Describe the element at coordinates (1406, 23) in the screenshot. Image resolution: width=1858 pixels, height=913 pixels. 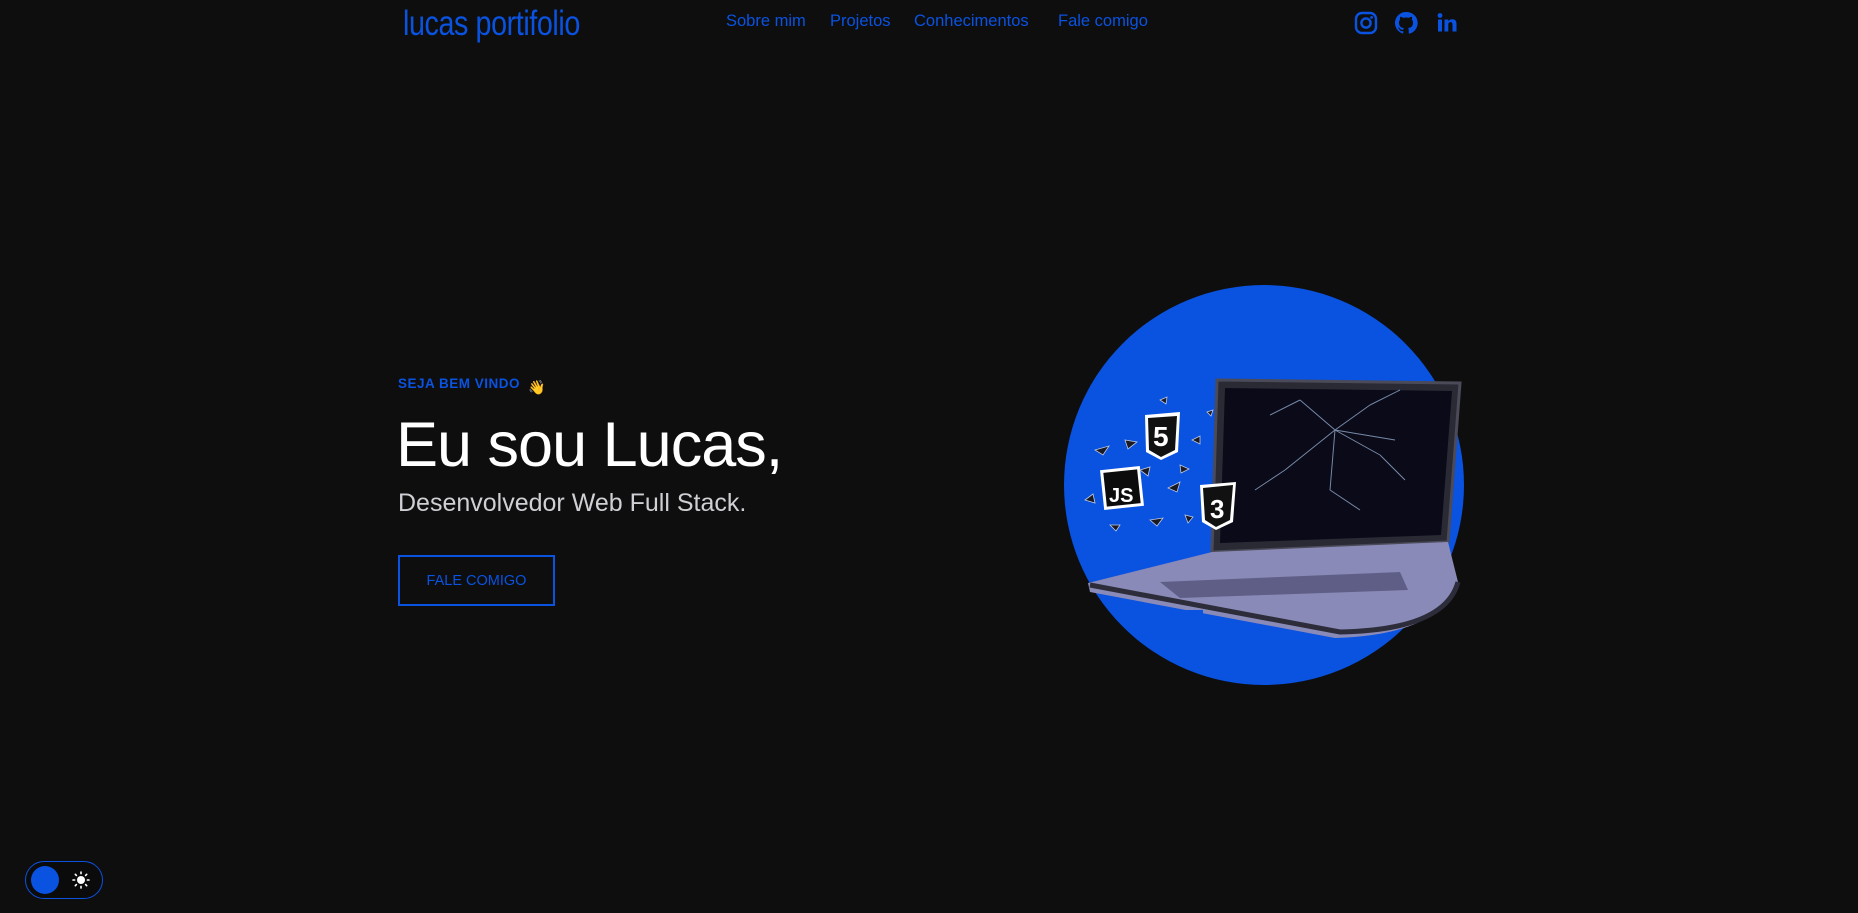
I see `github-icon` at that location.